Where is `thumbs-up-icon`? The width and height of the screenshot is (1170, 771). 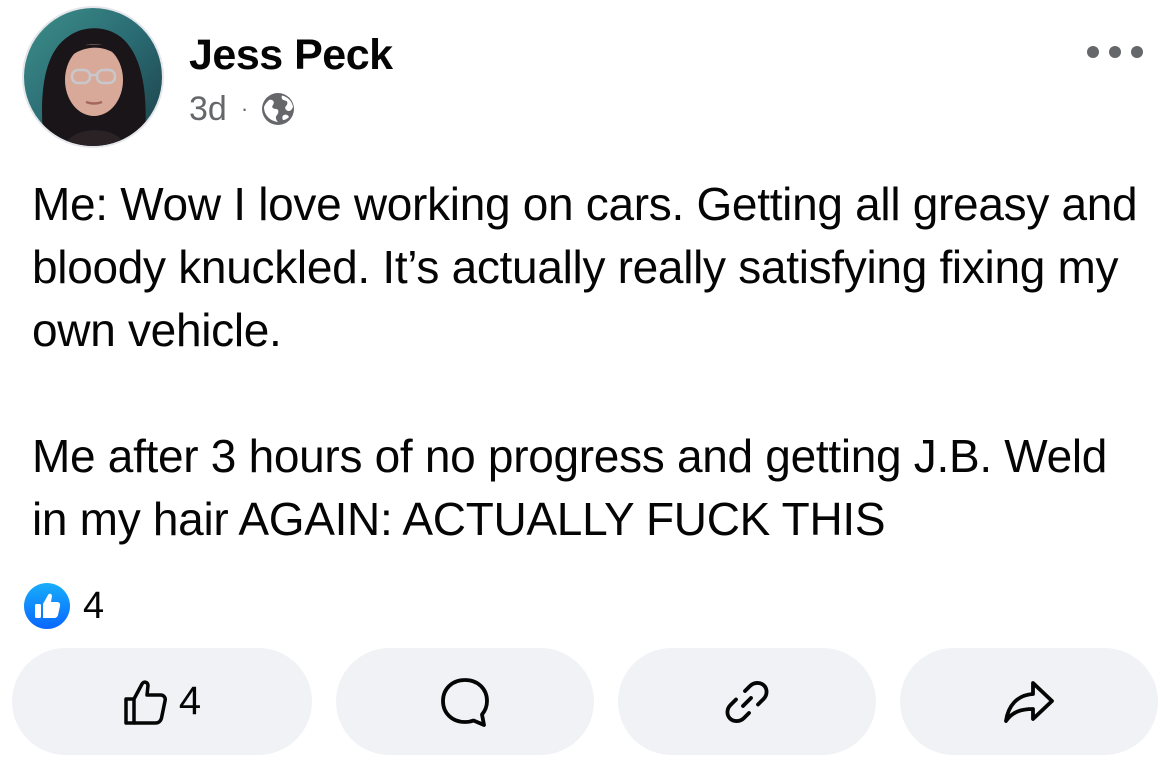
thumbs-up-icon is located at coordinates (145, 702).